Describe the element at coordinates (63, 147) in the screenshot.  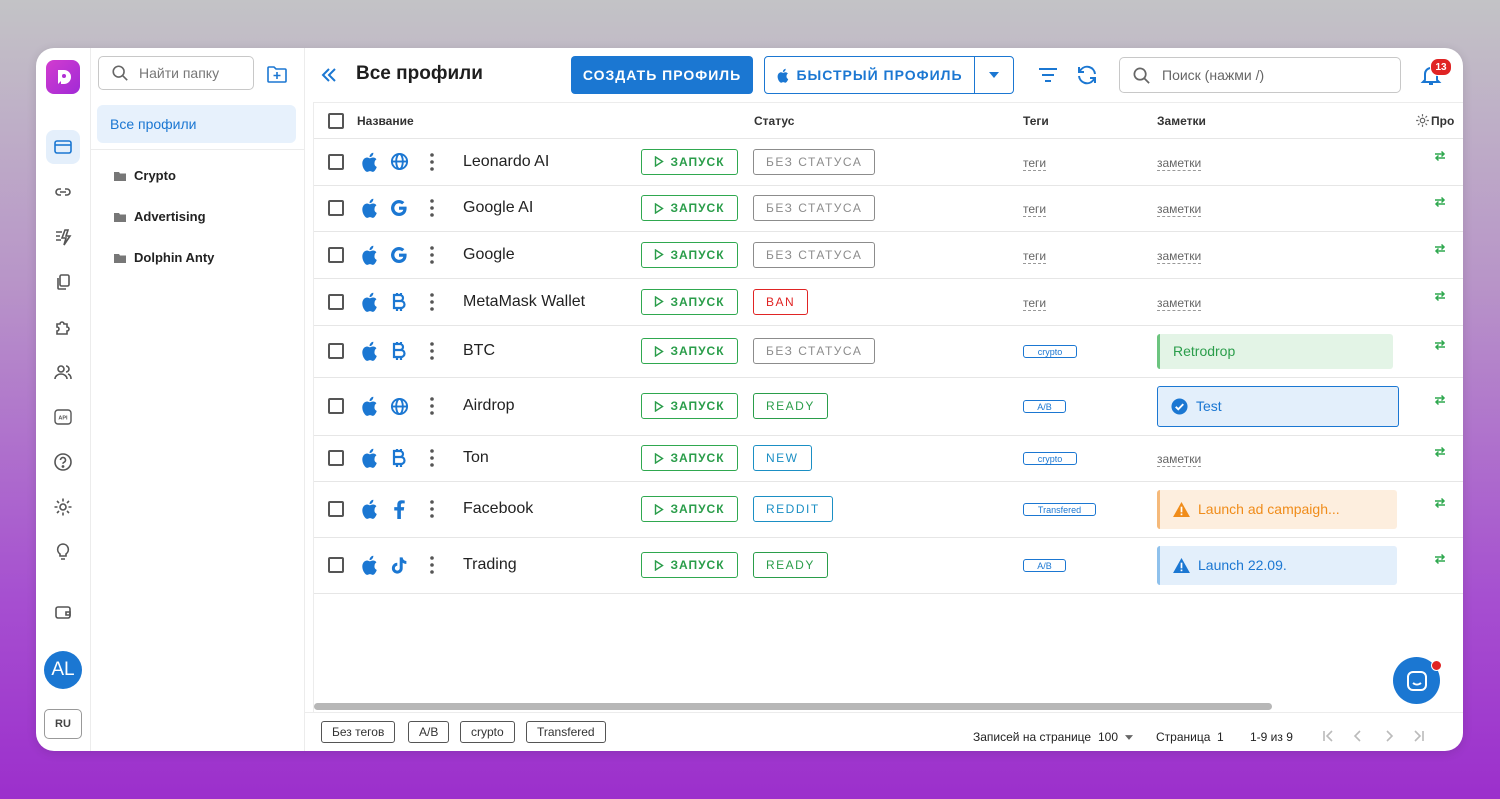
I see `browser-profiles-nav` at that location.